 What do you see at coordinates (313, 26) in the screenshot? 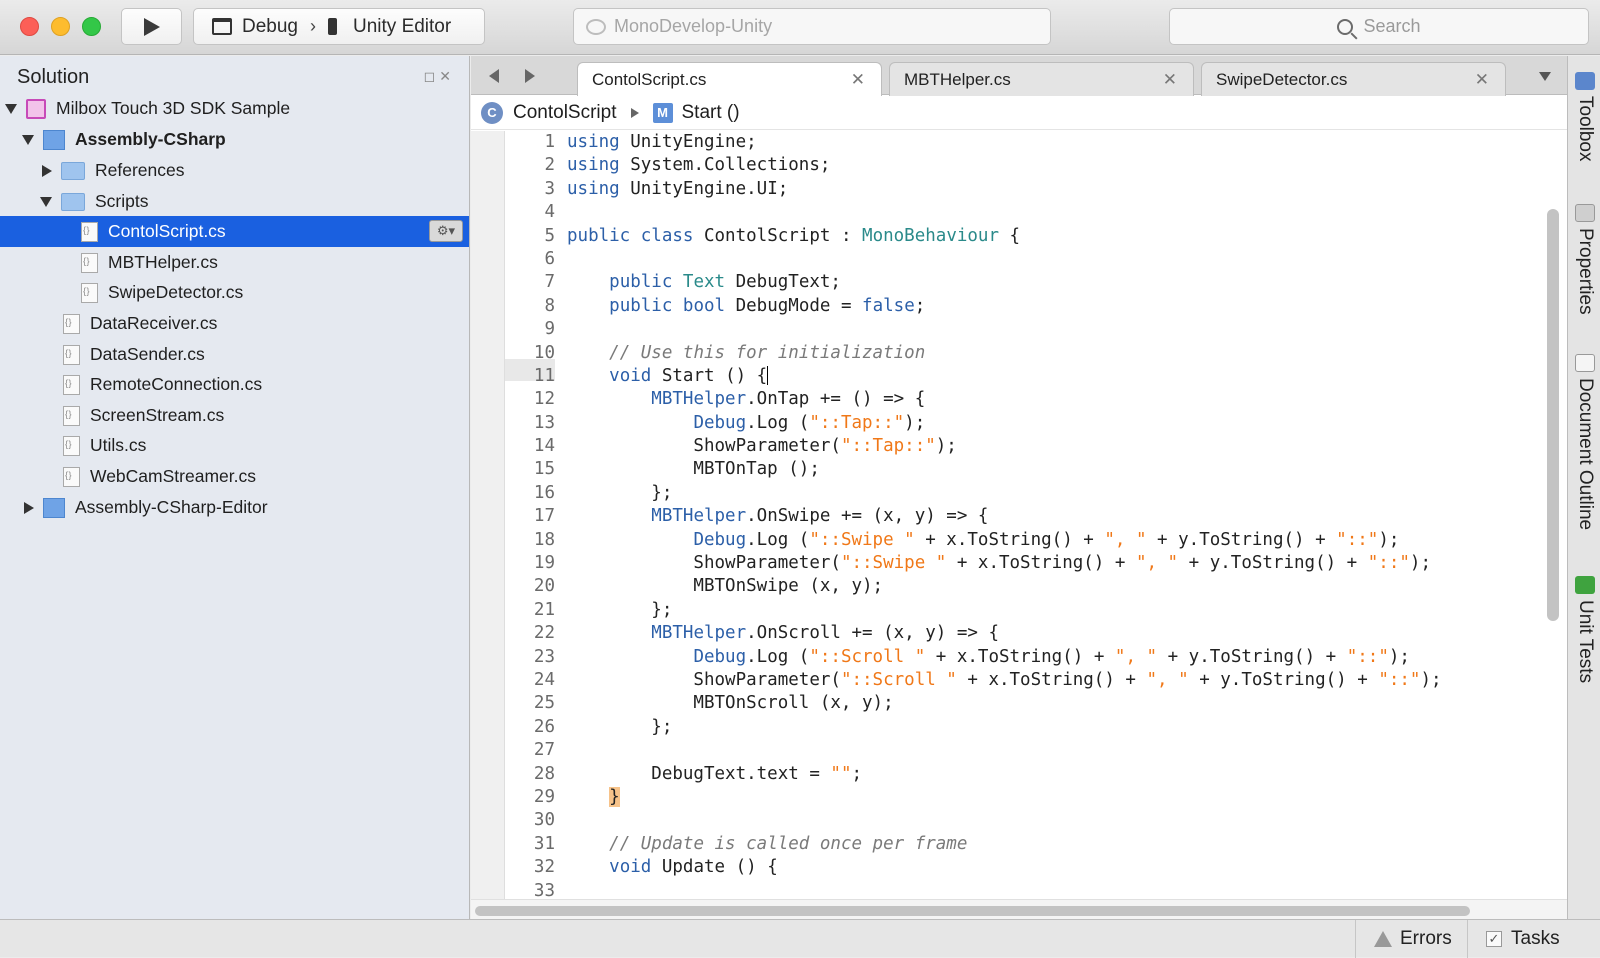
I see `chevron-right-icon: ›` at bounding box center [313, 26].